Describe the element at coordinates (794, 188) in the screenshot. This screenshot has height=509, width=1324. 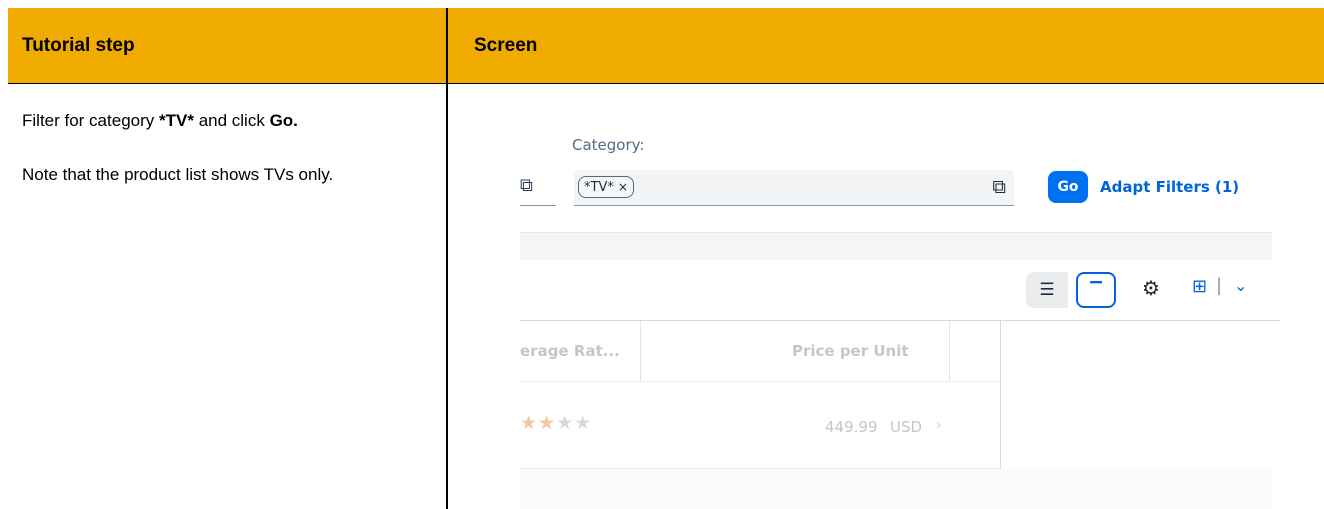
I see `category-filter-field: *TV* × ⧉` at that location.